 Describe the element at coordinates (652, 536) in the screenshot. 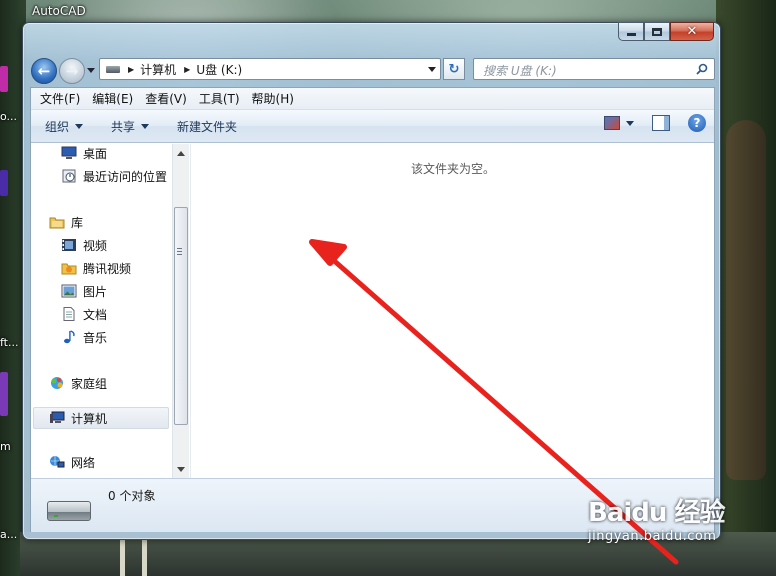

I see `watermark-url: jingyan.baidu.com` at that location.